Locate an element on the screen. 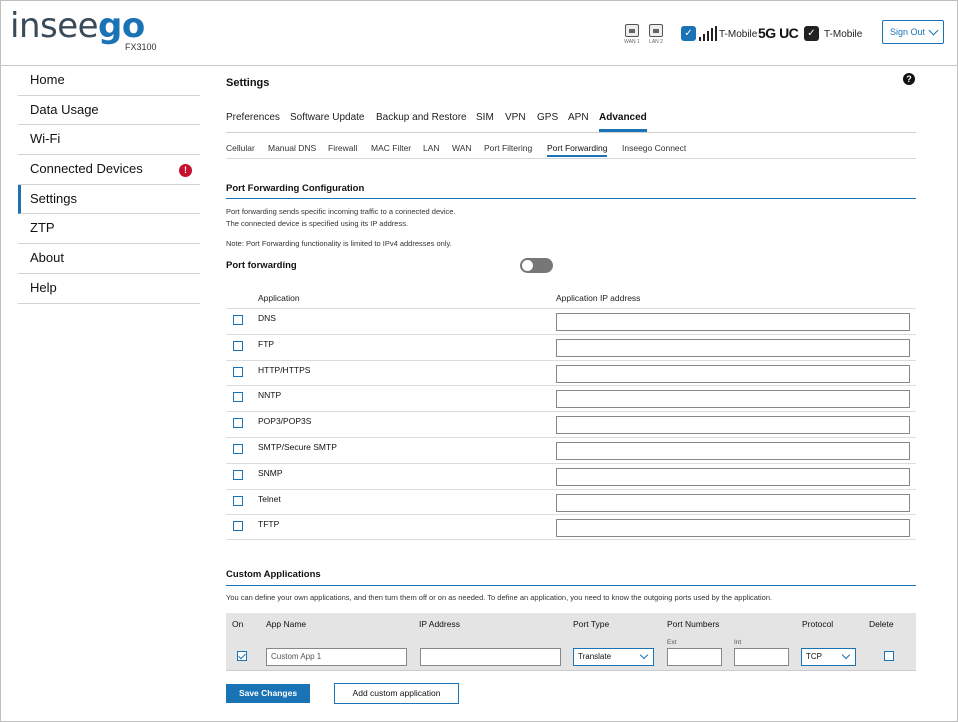  signal-bars-icon is located at coordinates (708, 33).